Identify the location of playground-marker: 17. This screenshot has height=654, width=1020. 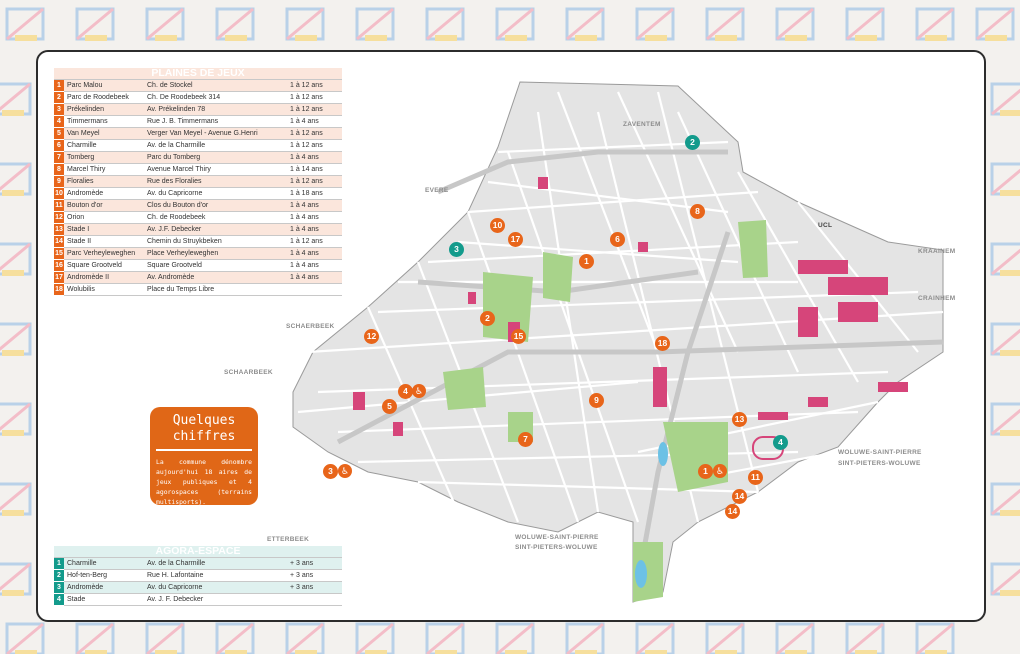
(515, 239).